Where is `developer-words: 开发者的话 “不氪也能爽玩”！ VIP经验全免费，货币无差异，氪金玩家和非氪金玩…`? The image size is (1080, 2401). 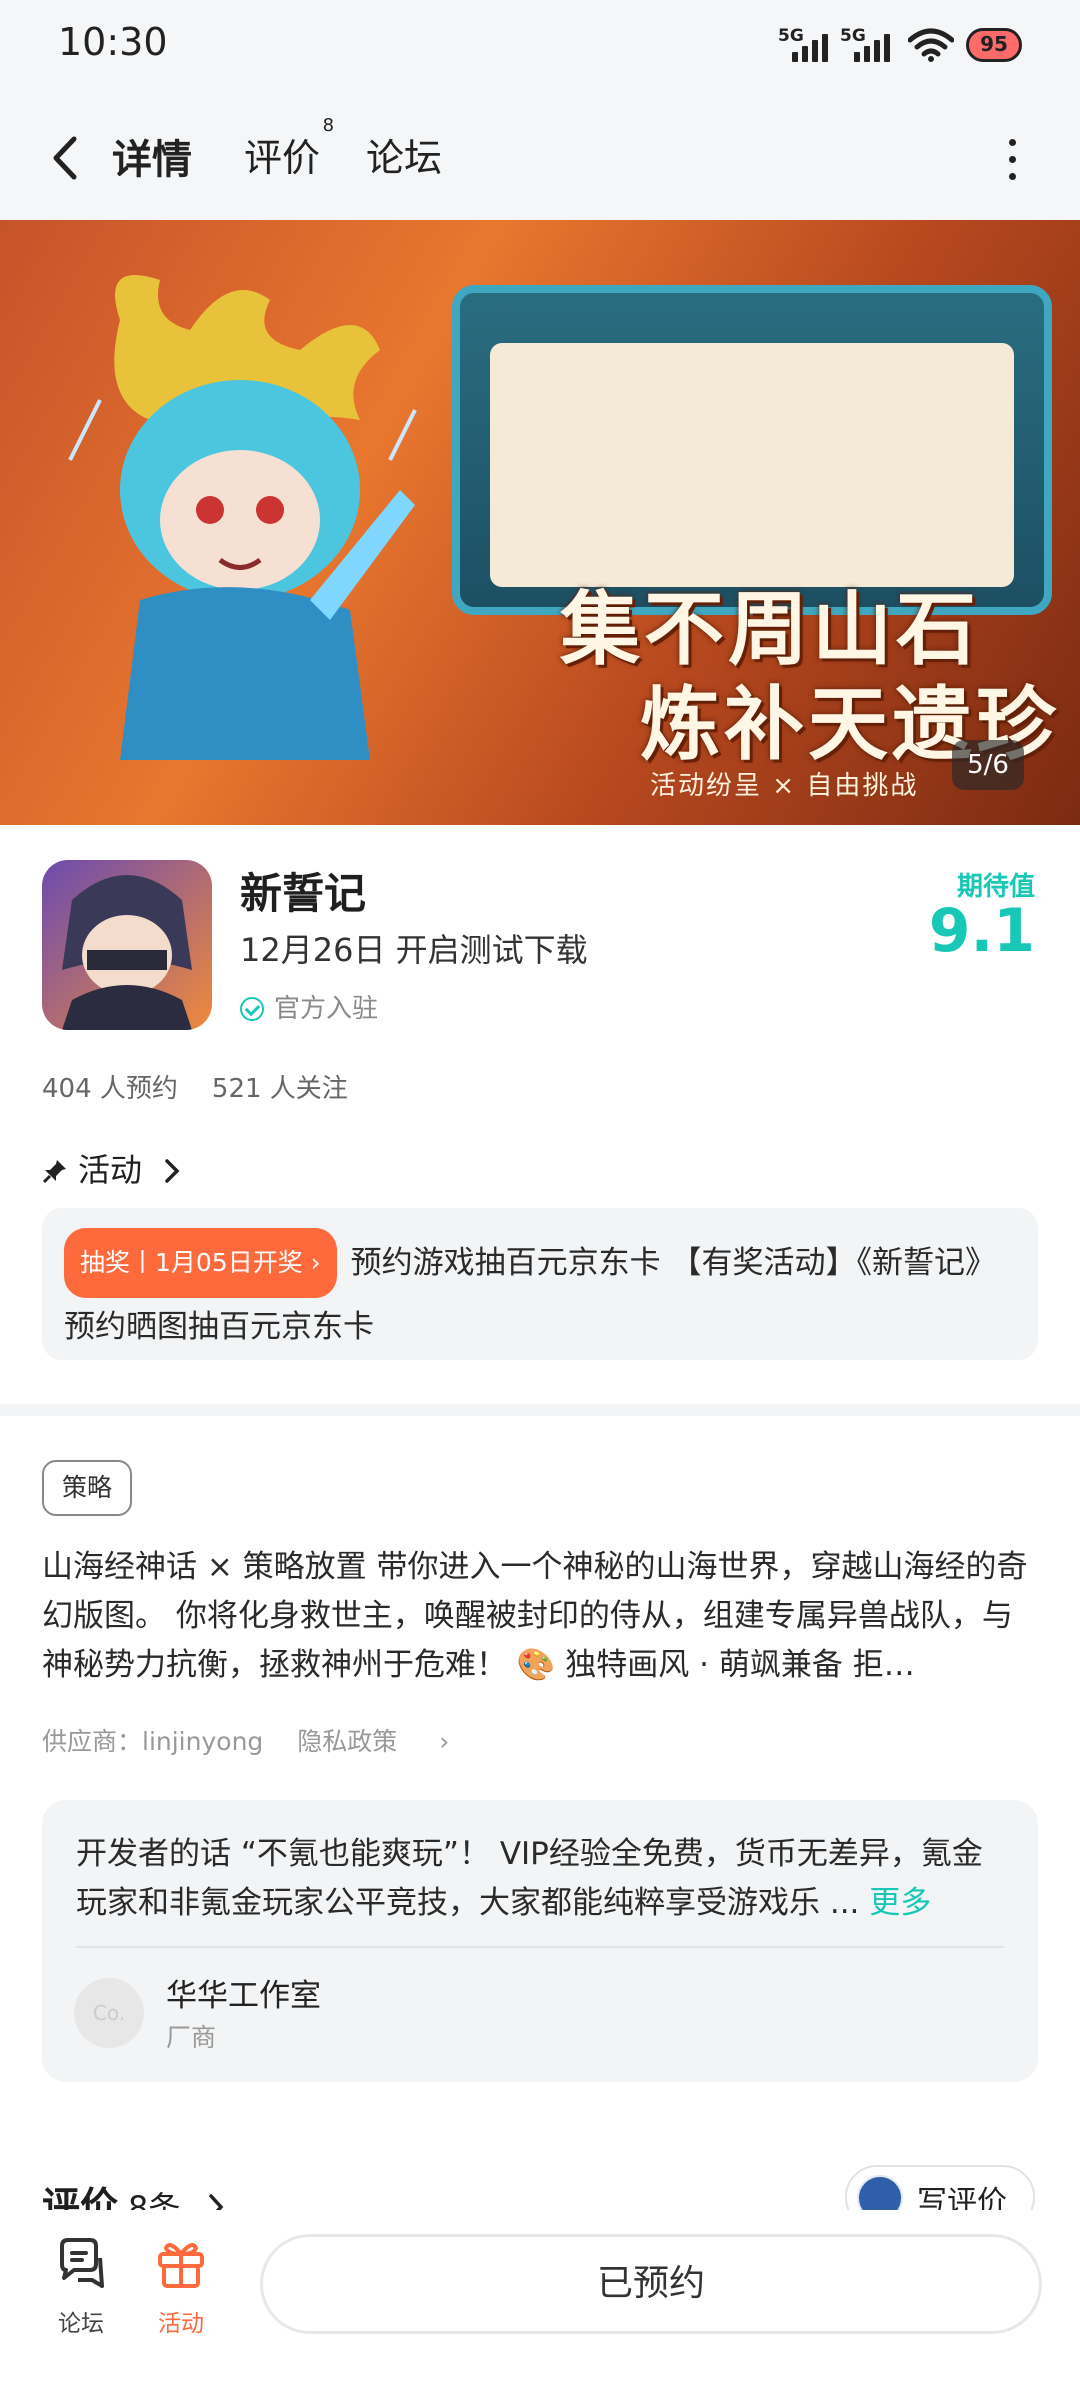 developer-words: 开发者的话 “不氪也能爽玩”！ VIP经验全免费，货币无差异，氪金玩家和非氪金玩… is located at coordinates (542, 1879).